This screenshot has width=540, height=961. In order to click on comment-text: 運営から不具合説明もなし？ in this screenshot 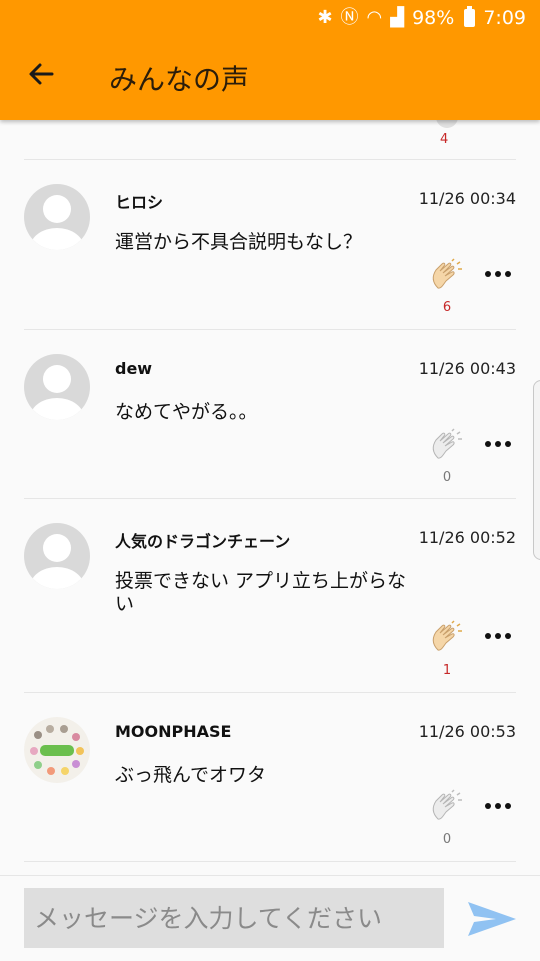, I will do `click(239, 242)`.